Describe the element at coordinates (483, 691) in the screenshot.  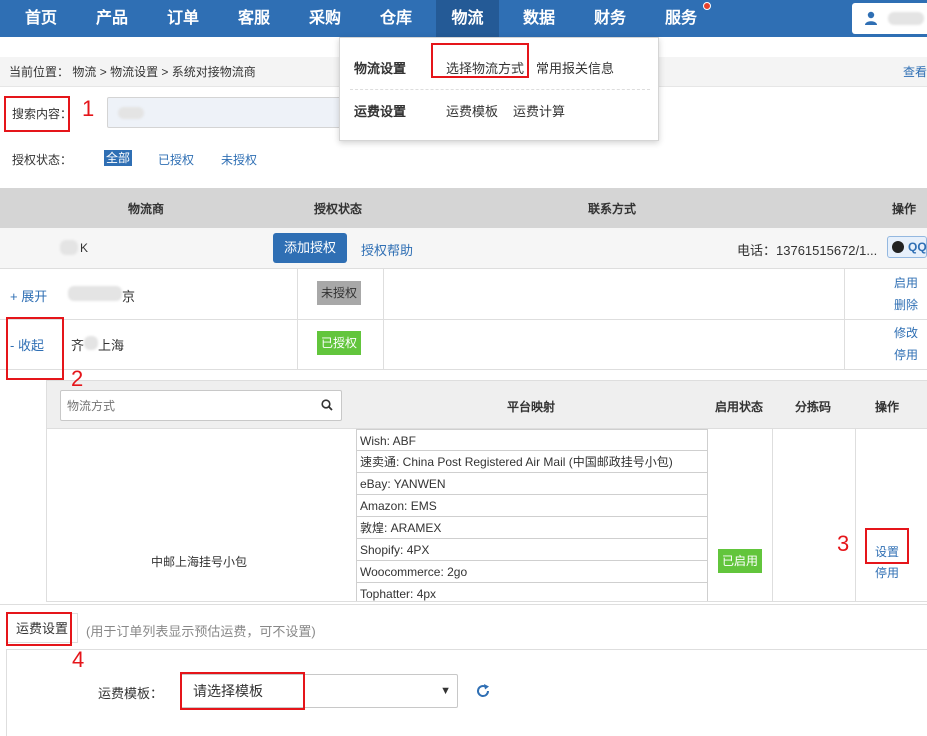
I see `refresh-icon` at that location.